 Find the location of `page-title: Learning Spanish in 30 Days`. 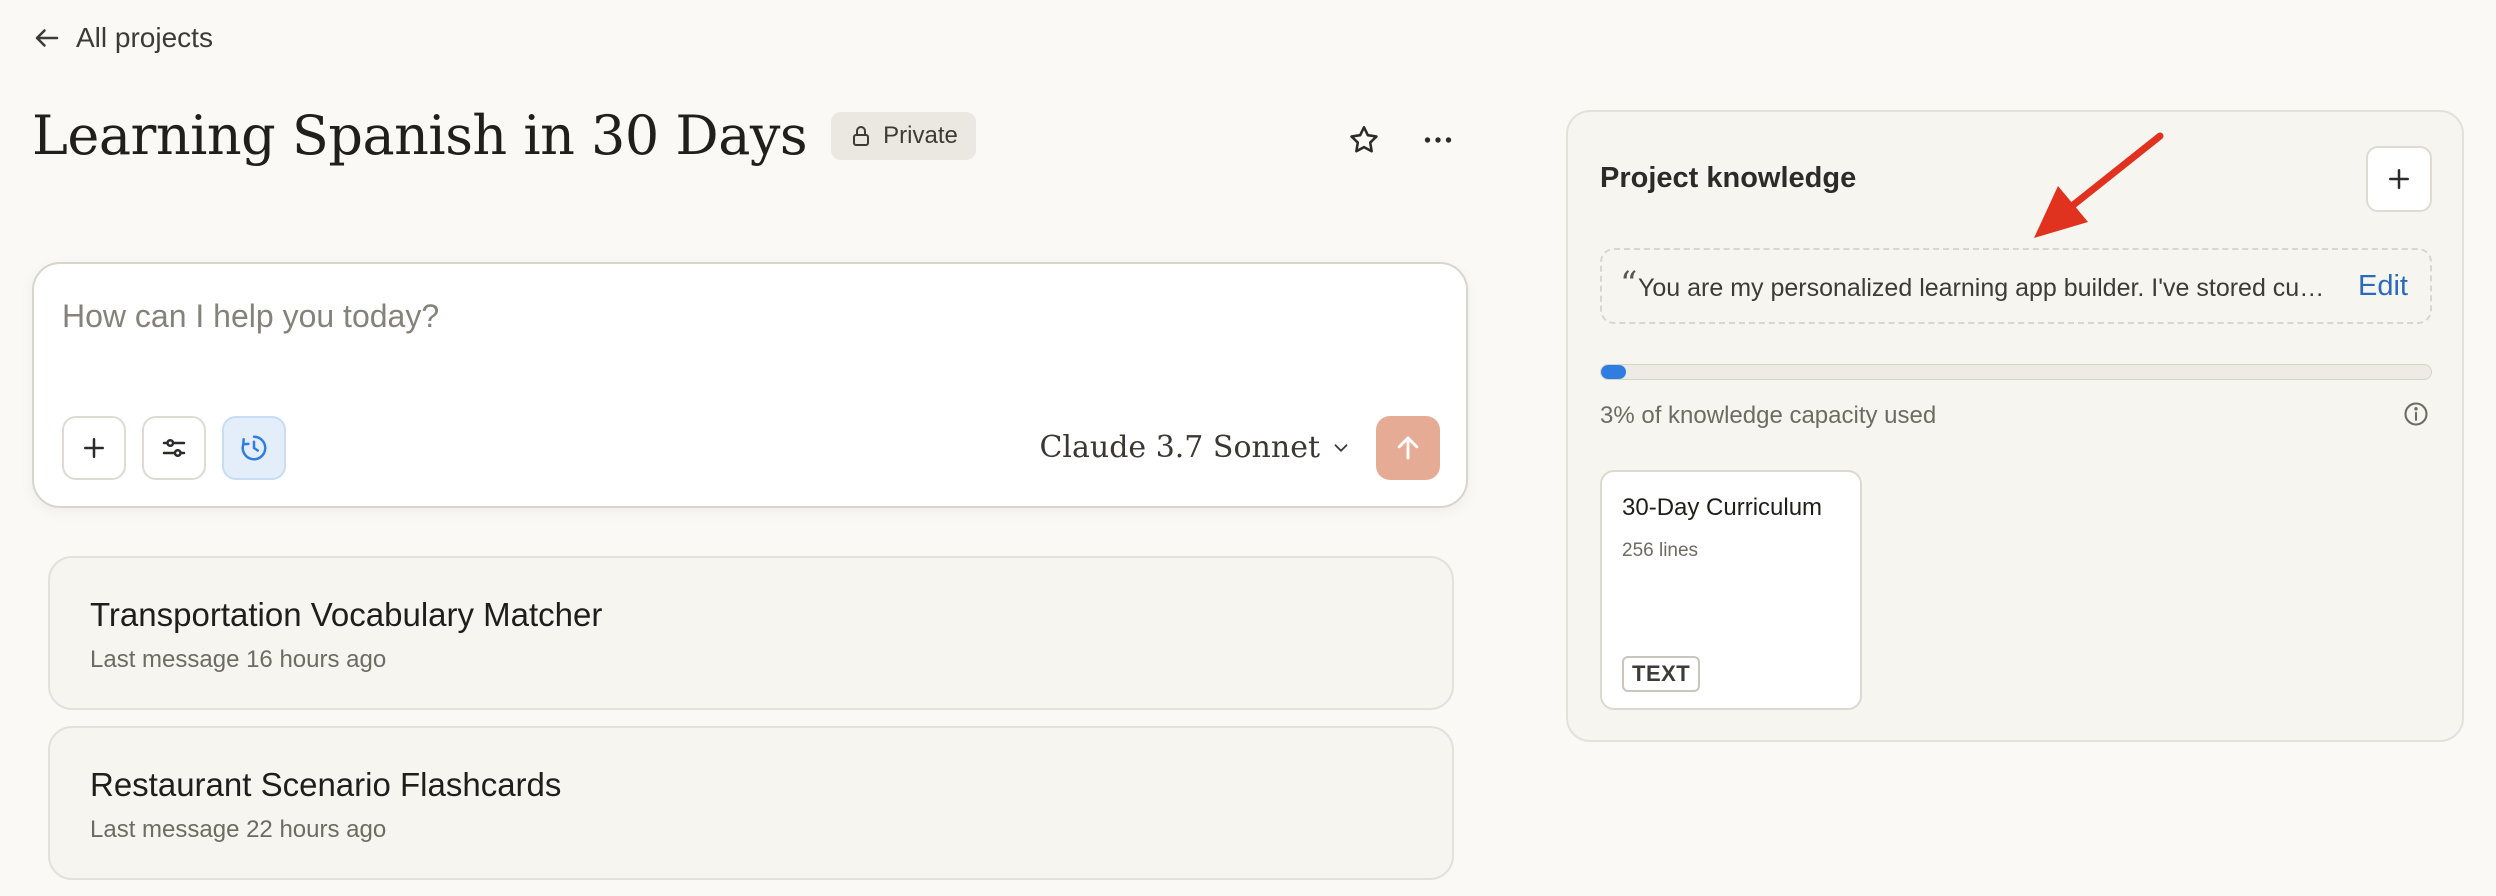

page-title: Learning Spanish in 30 Days is located at coordinates (420, 135).